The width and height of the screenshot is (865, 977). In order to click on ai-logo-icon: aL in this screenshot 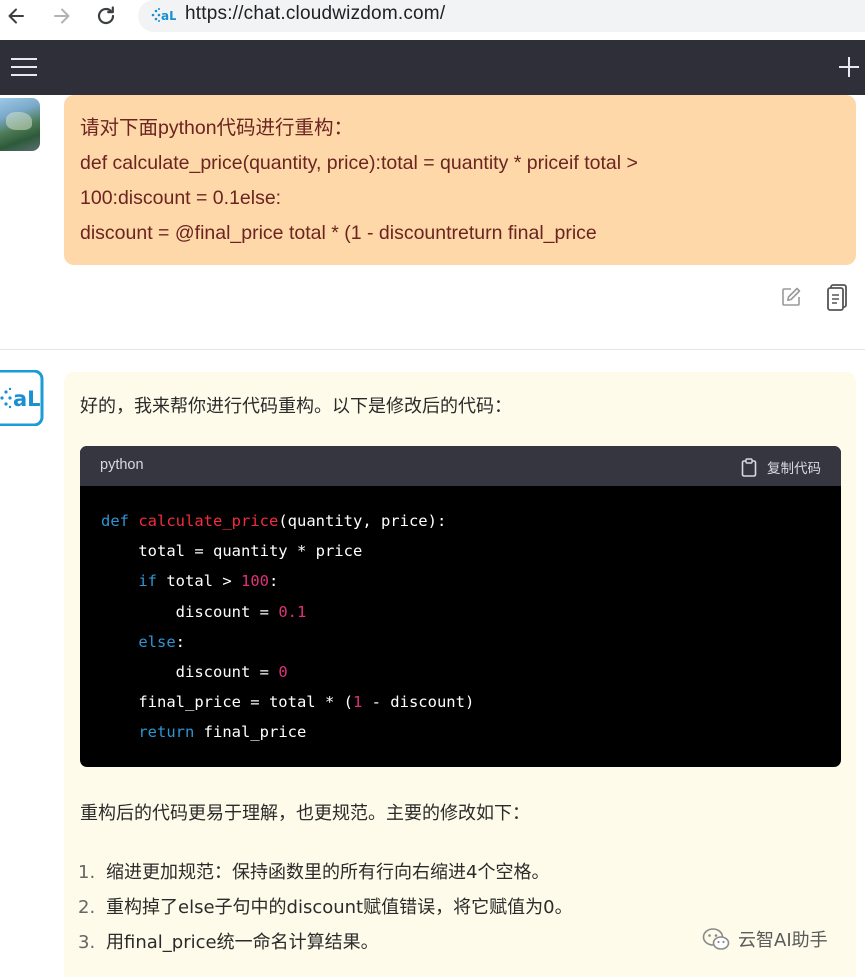, I will do `click(22, 398)`.